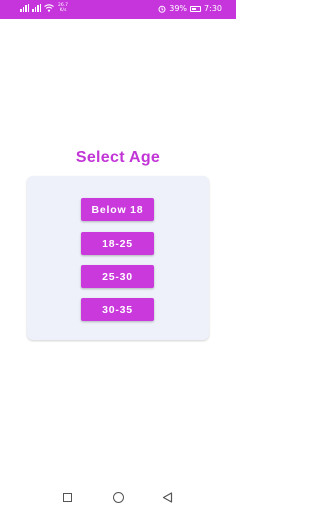 The height and width of the screenshot is (512, 320). Describe the element at coordinates (117, 243) in the screenshot. I see `age-option-18-25: 18-25` at that location.